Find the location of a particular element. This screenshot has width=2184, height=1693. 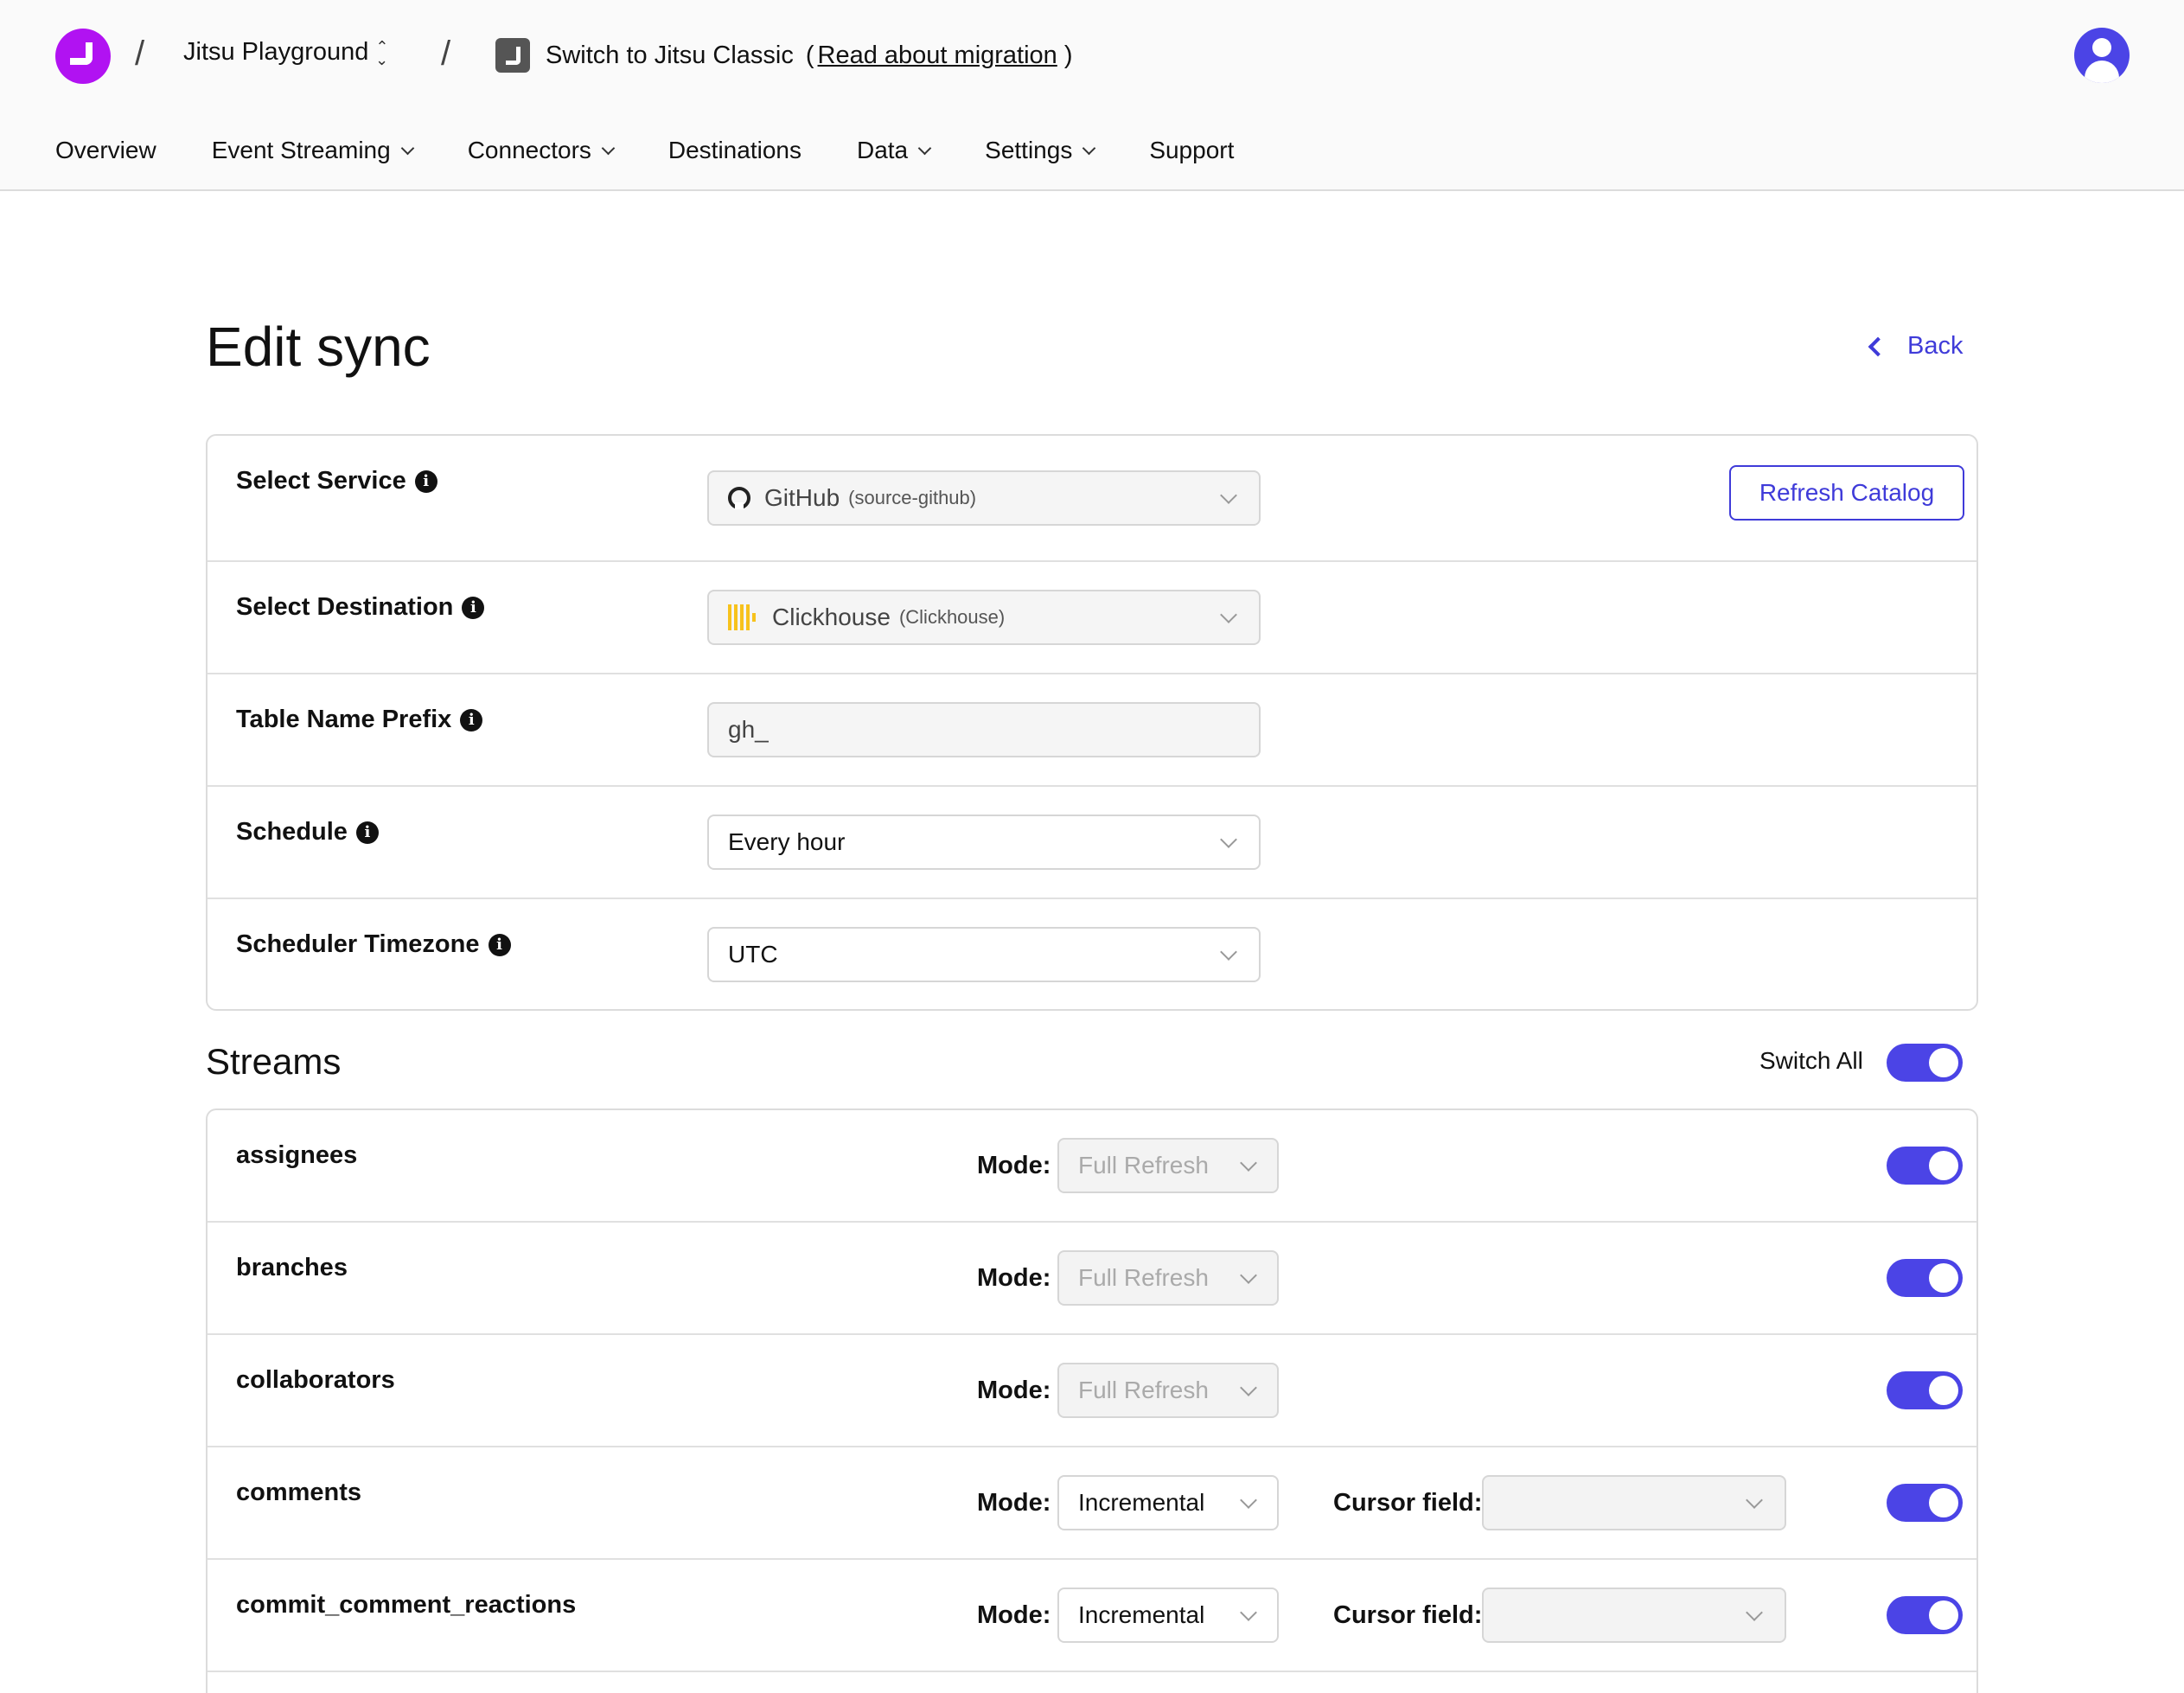

jitsu-logo is located at coordinates (83, 56).